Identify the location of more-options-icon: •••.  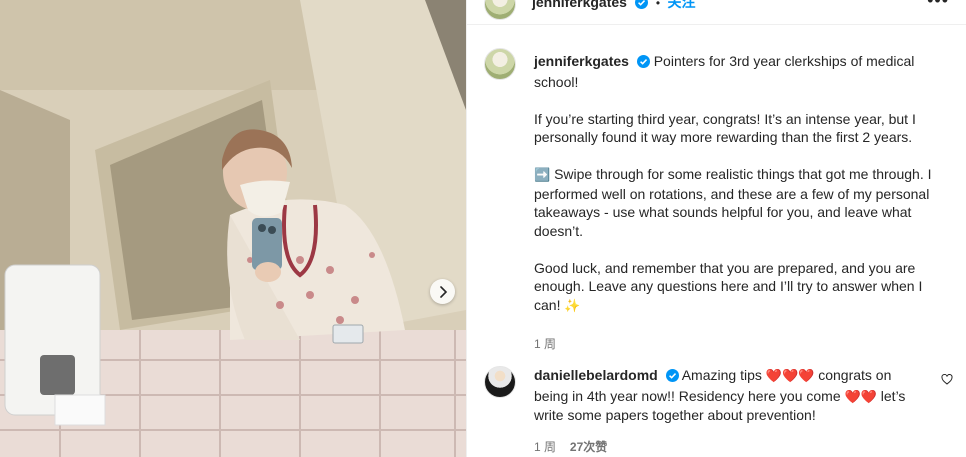
(938, 5).